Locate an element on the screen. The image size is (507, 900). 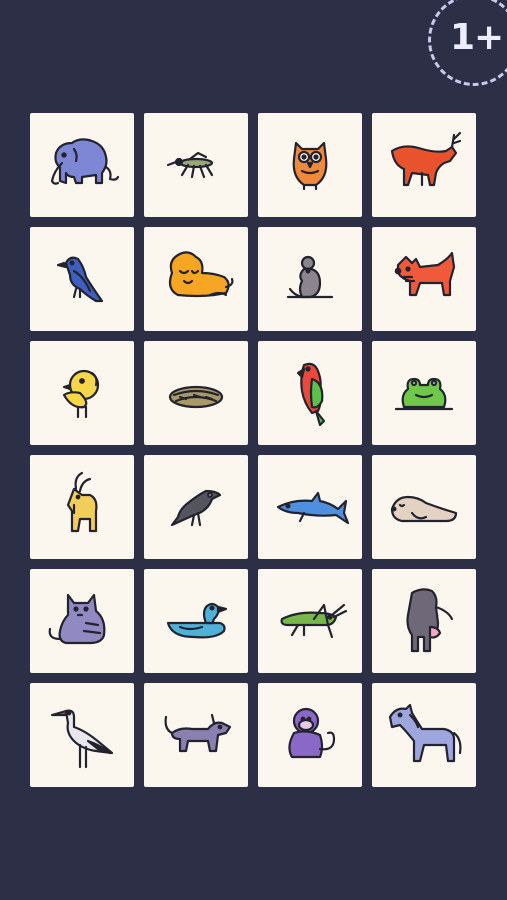
parrot-icon is located at coordinates (311, 394).